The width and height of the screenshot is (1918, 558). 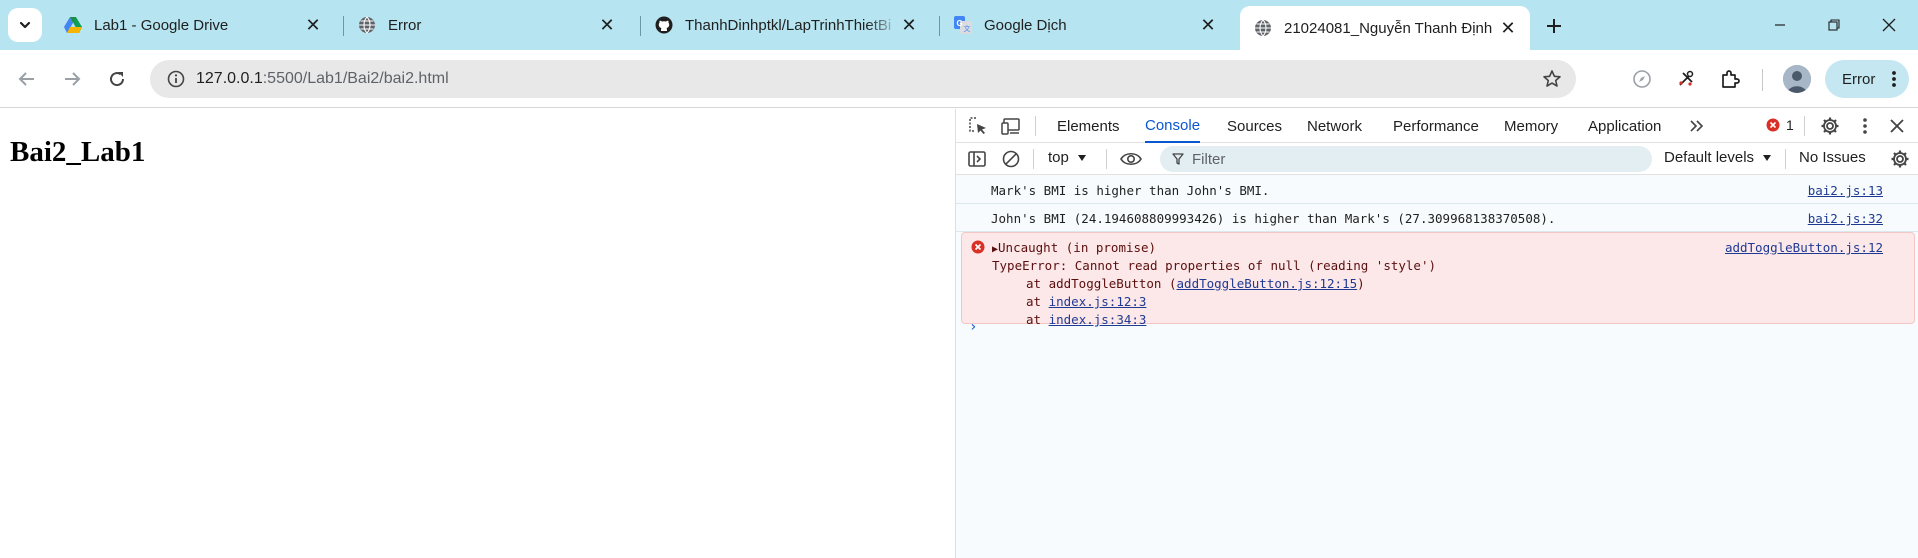 I want to click on more-tabs-icon, so click(x=1697, y=126).